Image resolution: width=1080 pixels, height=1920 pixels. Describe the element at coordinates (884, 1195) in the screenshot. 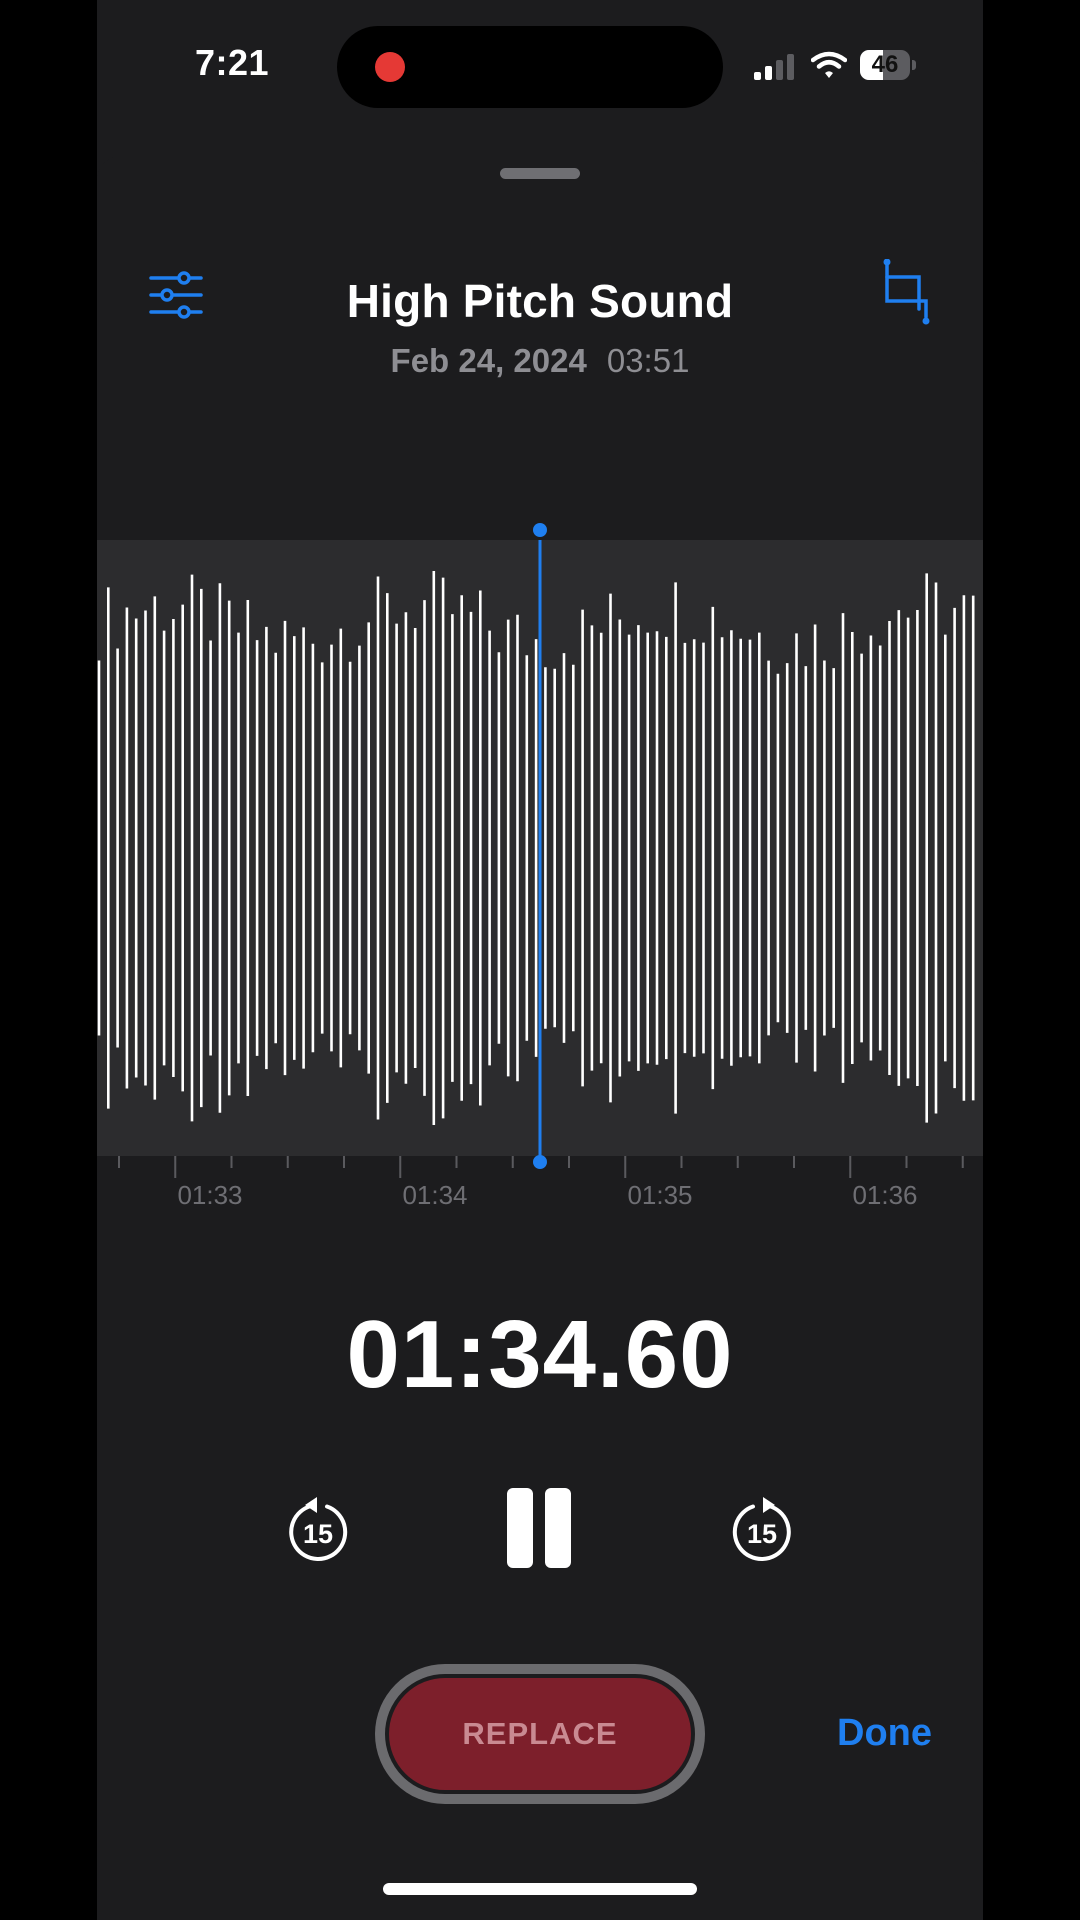

I see `timeline-label: 01:36` at that location.